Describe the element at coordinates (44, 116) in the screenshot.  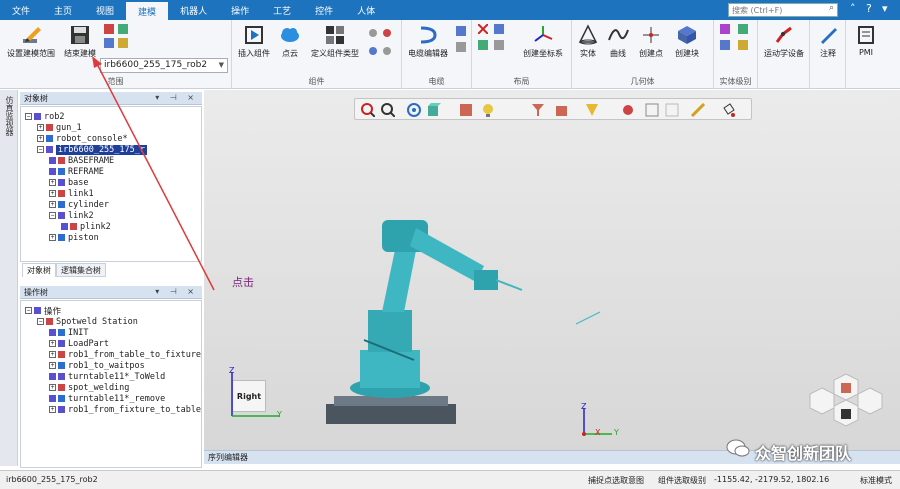
I see `object-tree-item-row: − rob2` at that location.